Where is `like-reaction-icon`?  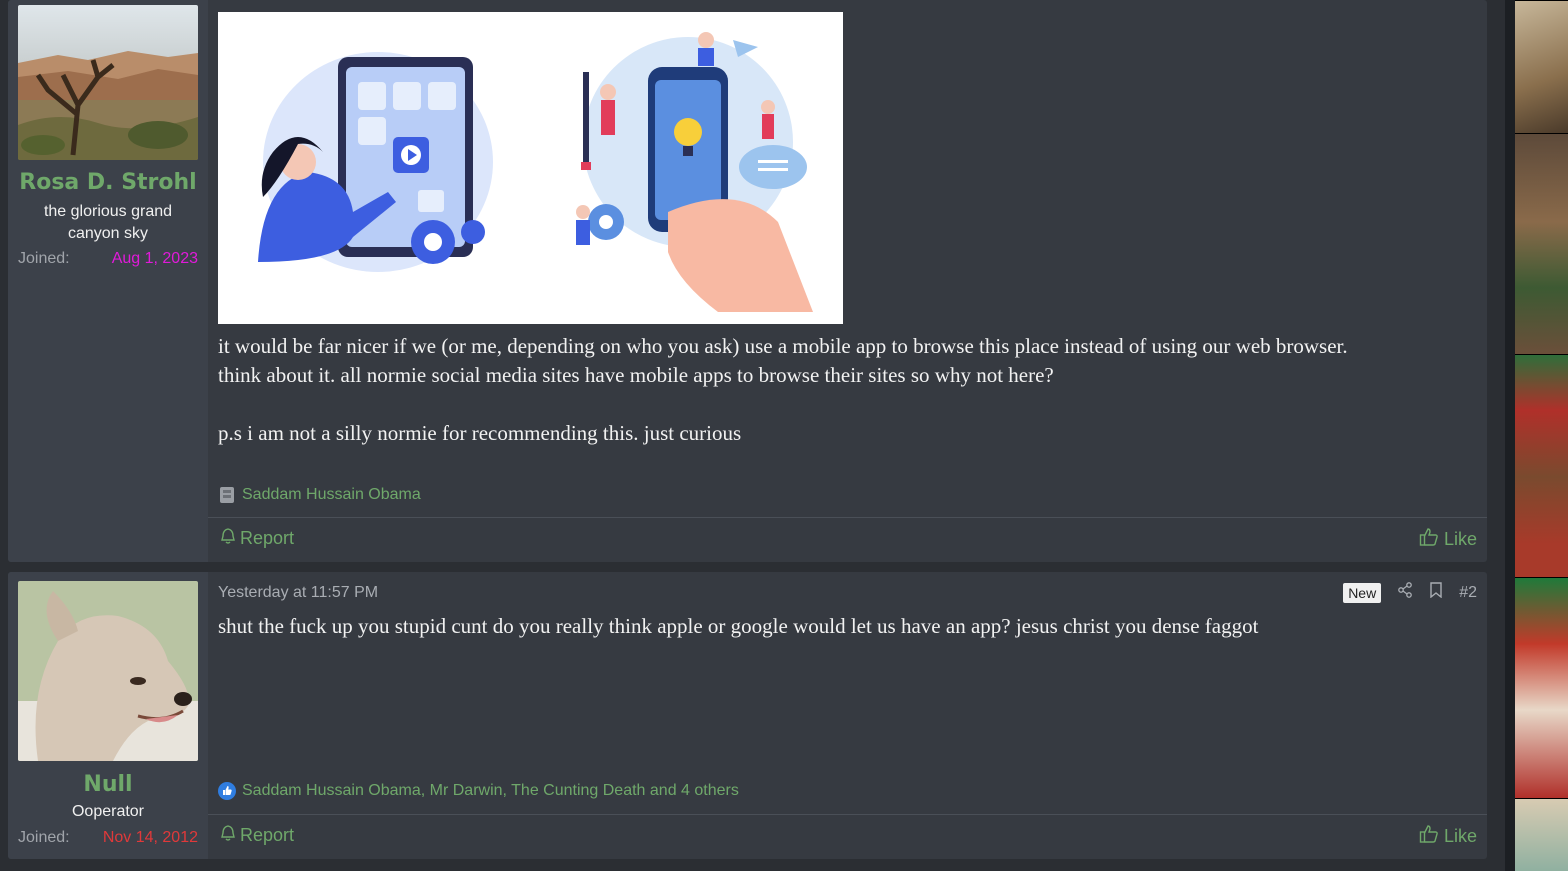
like-reaction-icon is located at coordinates (227, 791).